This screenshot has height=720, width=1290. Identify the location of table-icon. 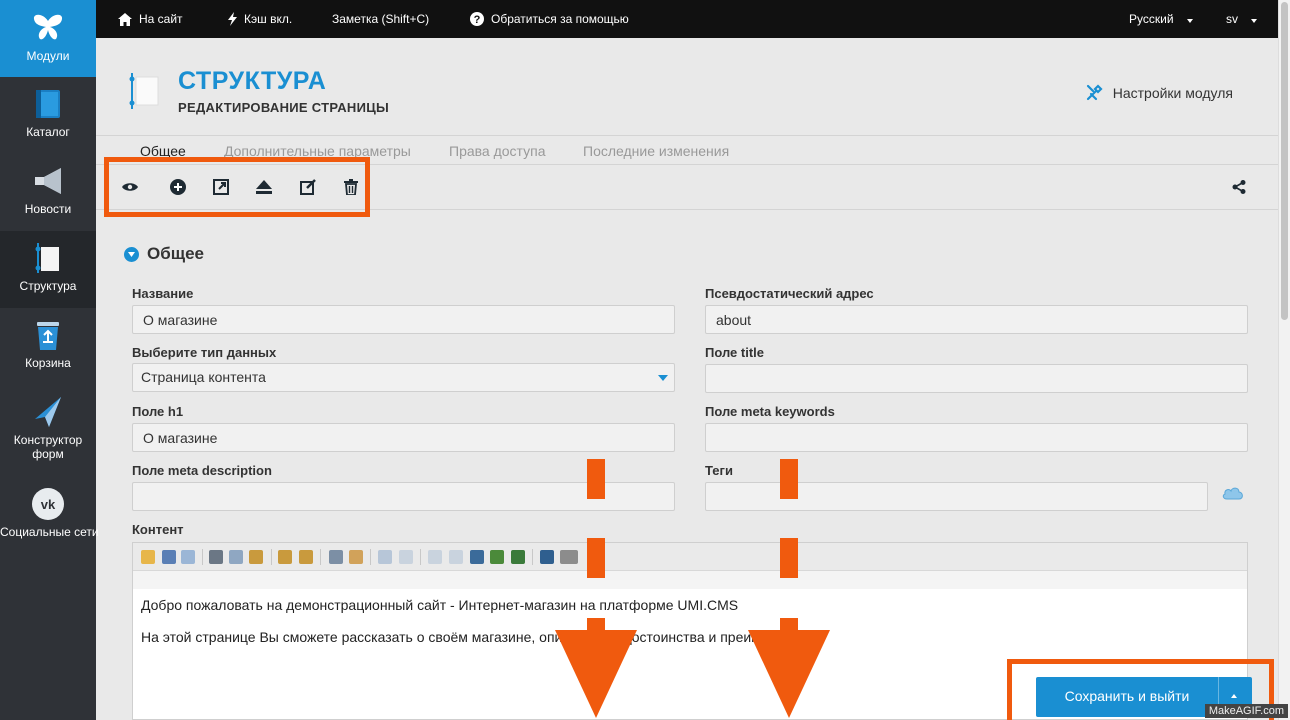
(188, 557).